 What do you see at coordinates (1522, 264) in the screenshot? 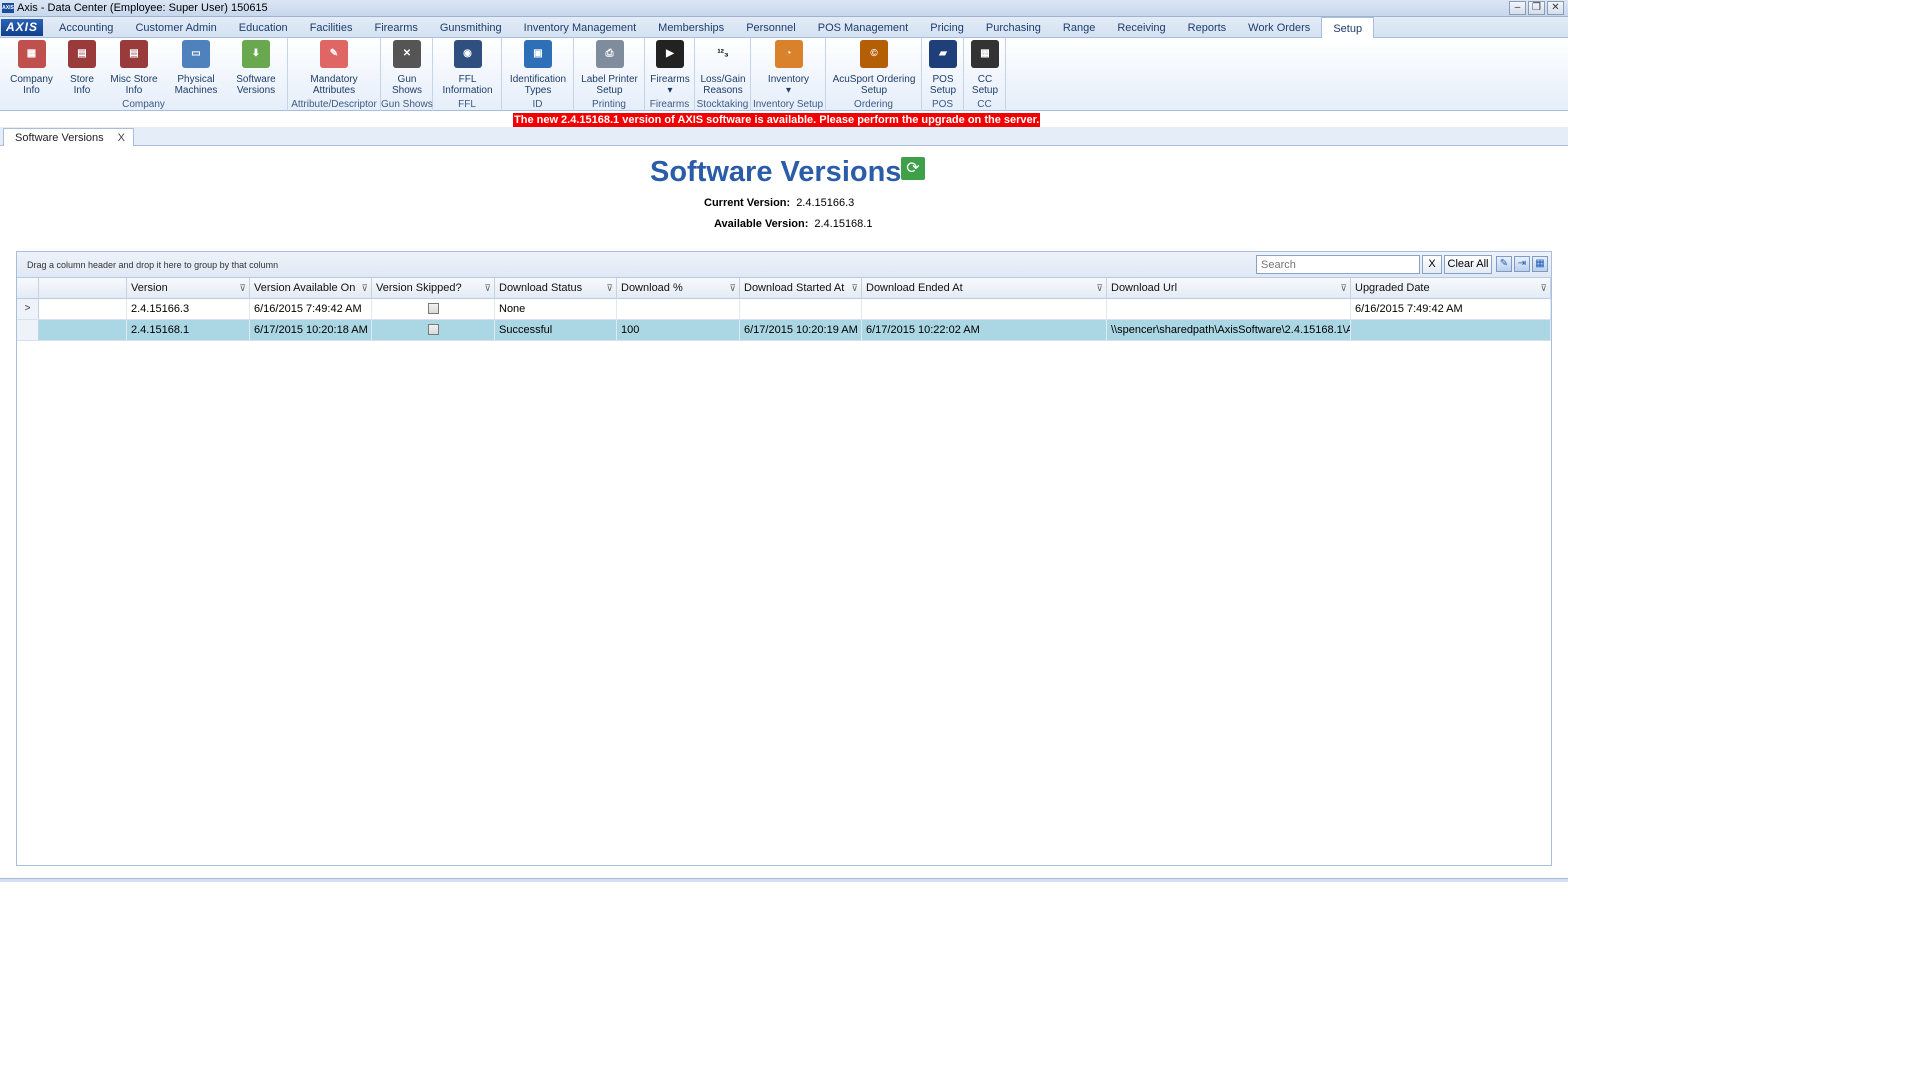
I see `export-icon: ⇥` at bounding box center [1522, 264].